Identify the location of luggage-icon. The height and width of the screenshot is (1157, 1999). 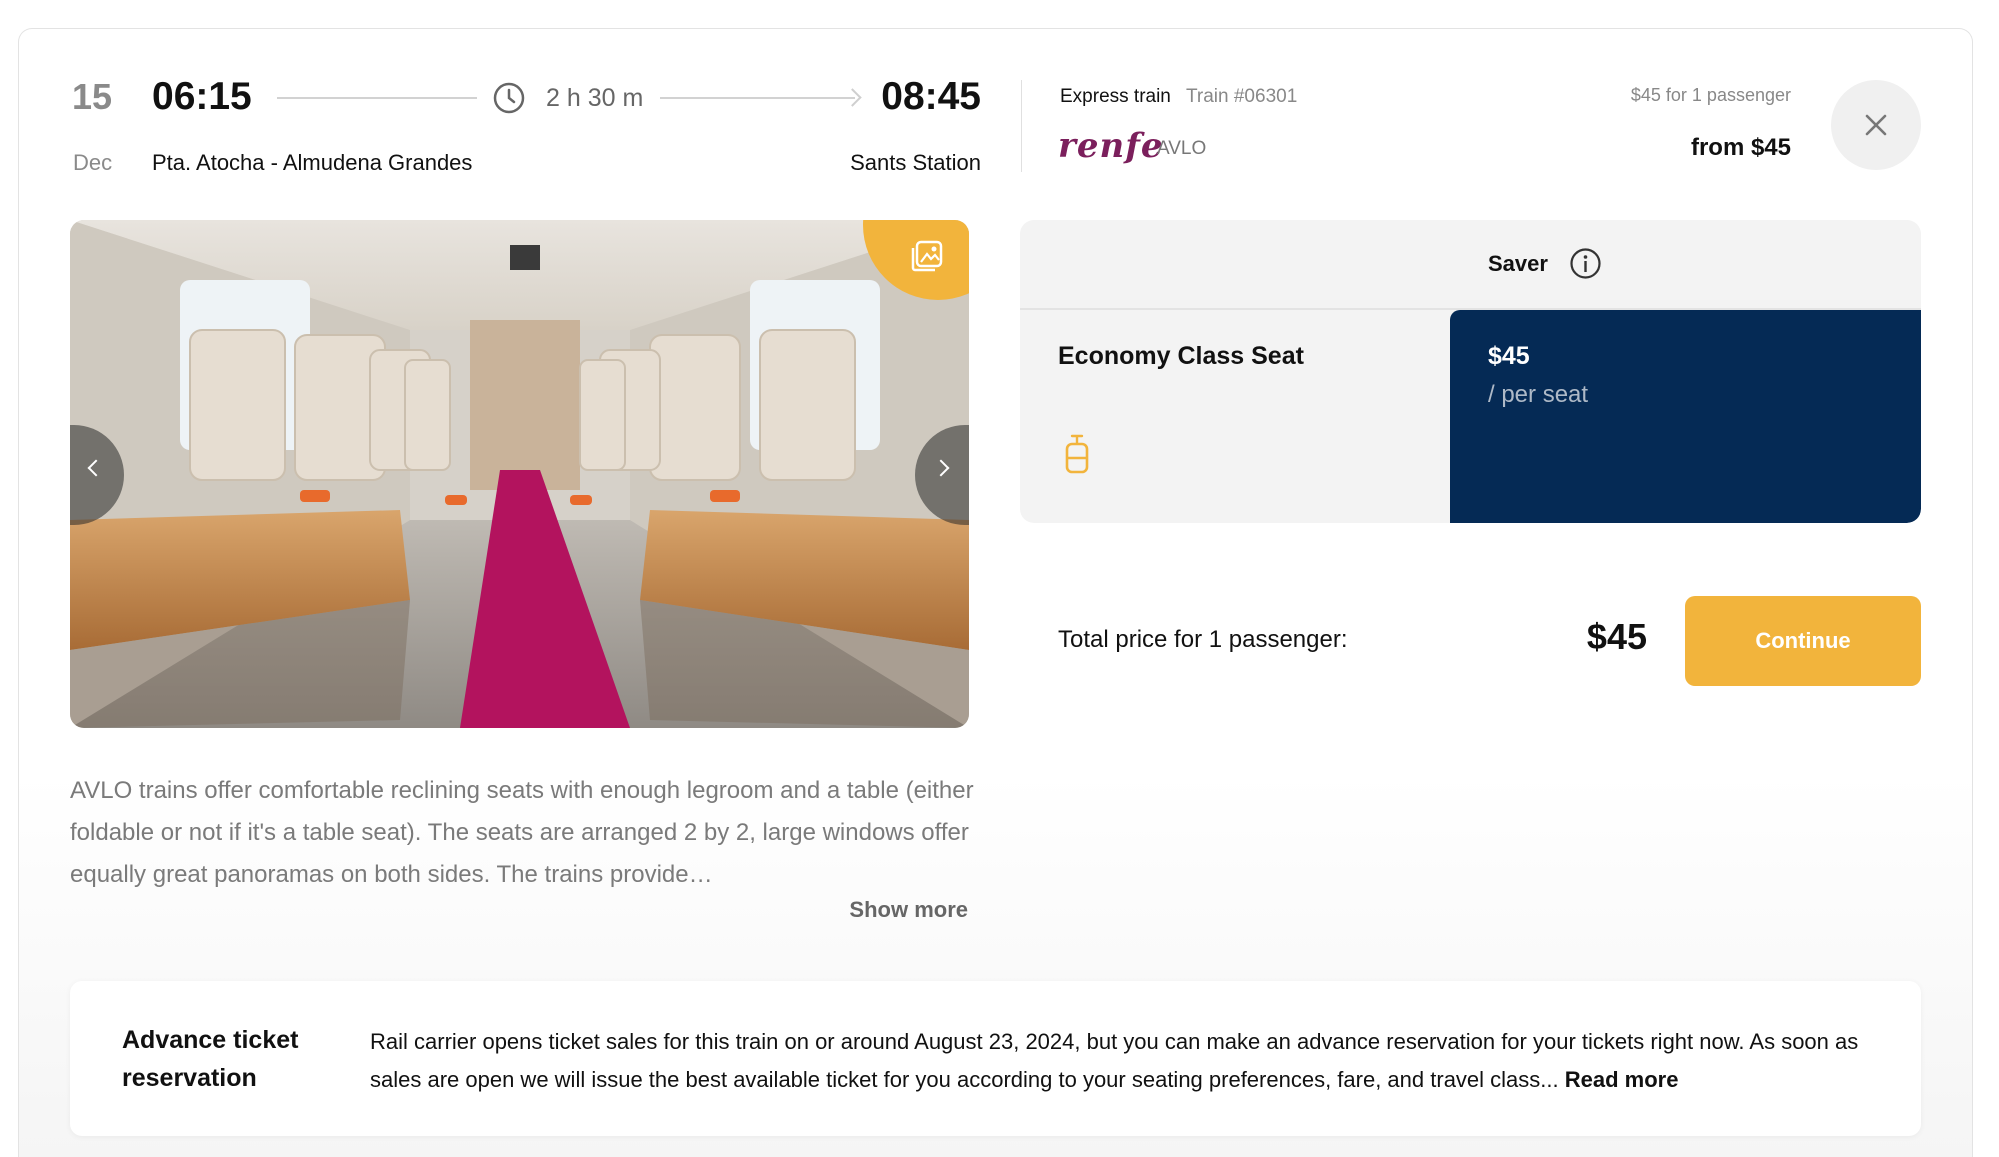
(1077, 454).